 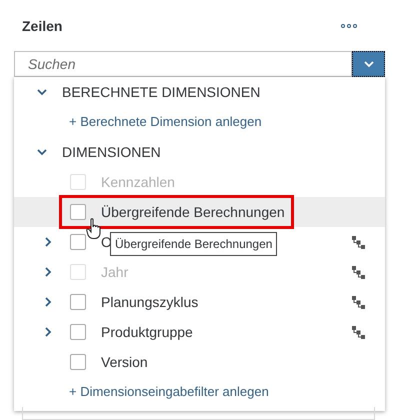 I want to click on tooltip: Übergreifende Berechnungen, so click(x=194, y=244).